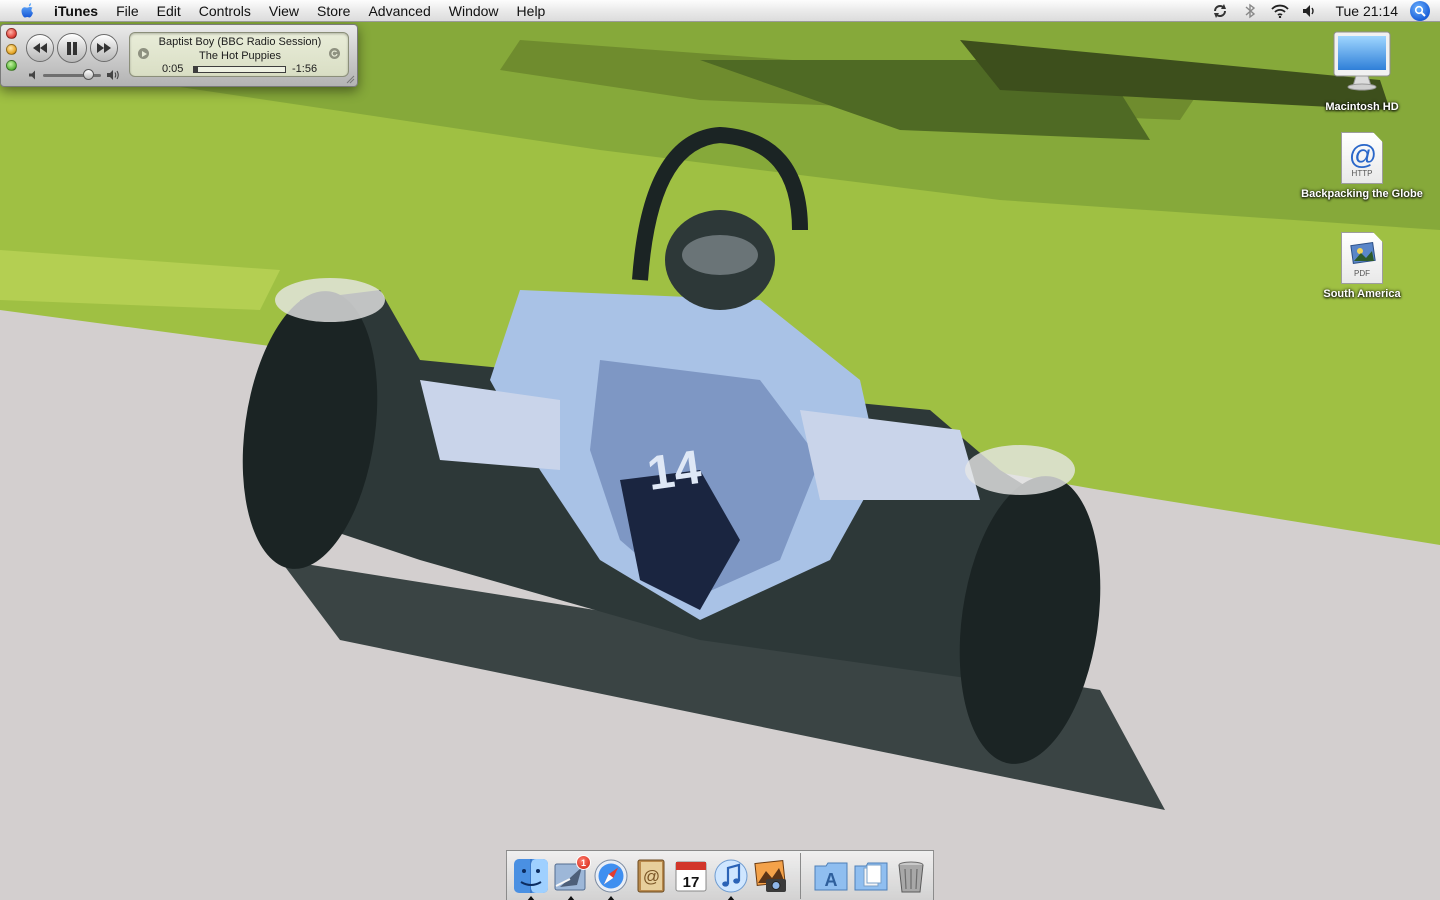  Describe the element at coordinates (11, 33) in the screenshot. I see `close-button` at that location.